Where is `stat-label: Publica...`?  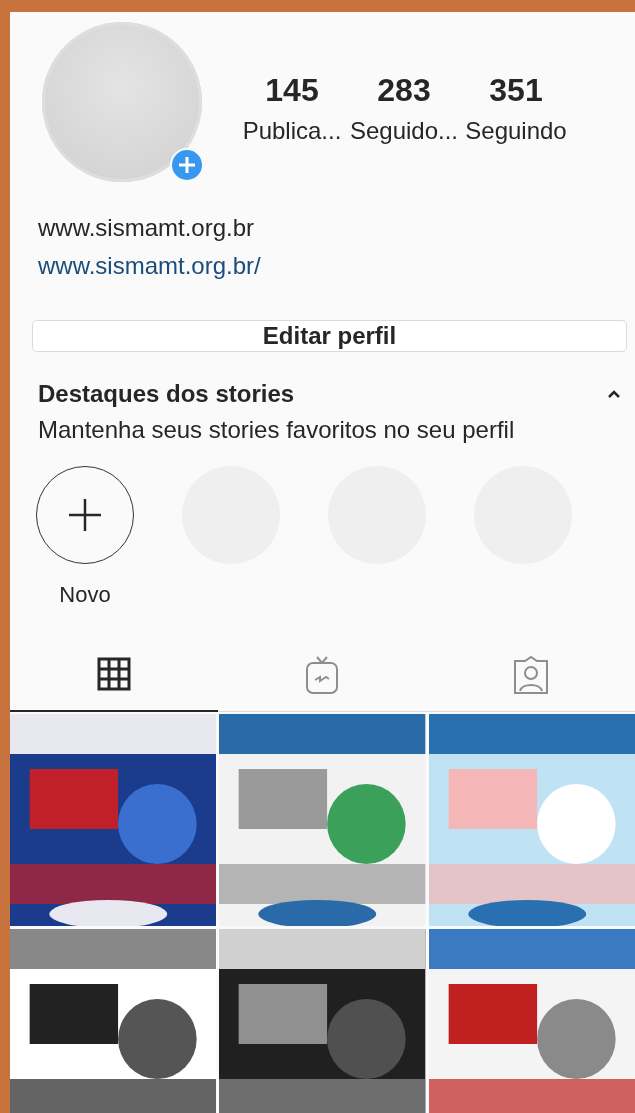
stat-label: Publica... is located at coordinates (292, 131).